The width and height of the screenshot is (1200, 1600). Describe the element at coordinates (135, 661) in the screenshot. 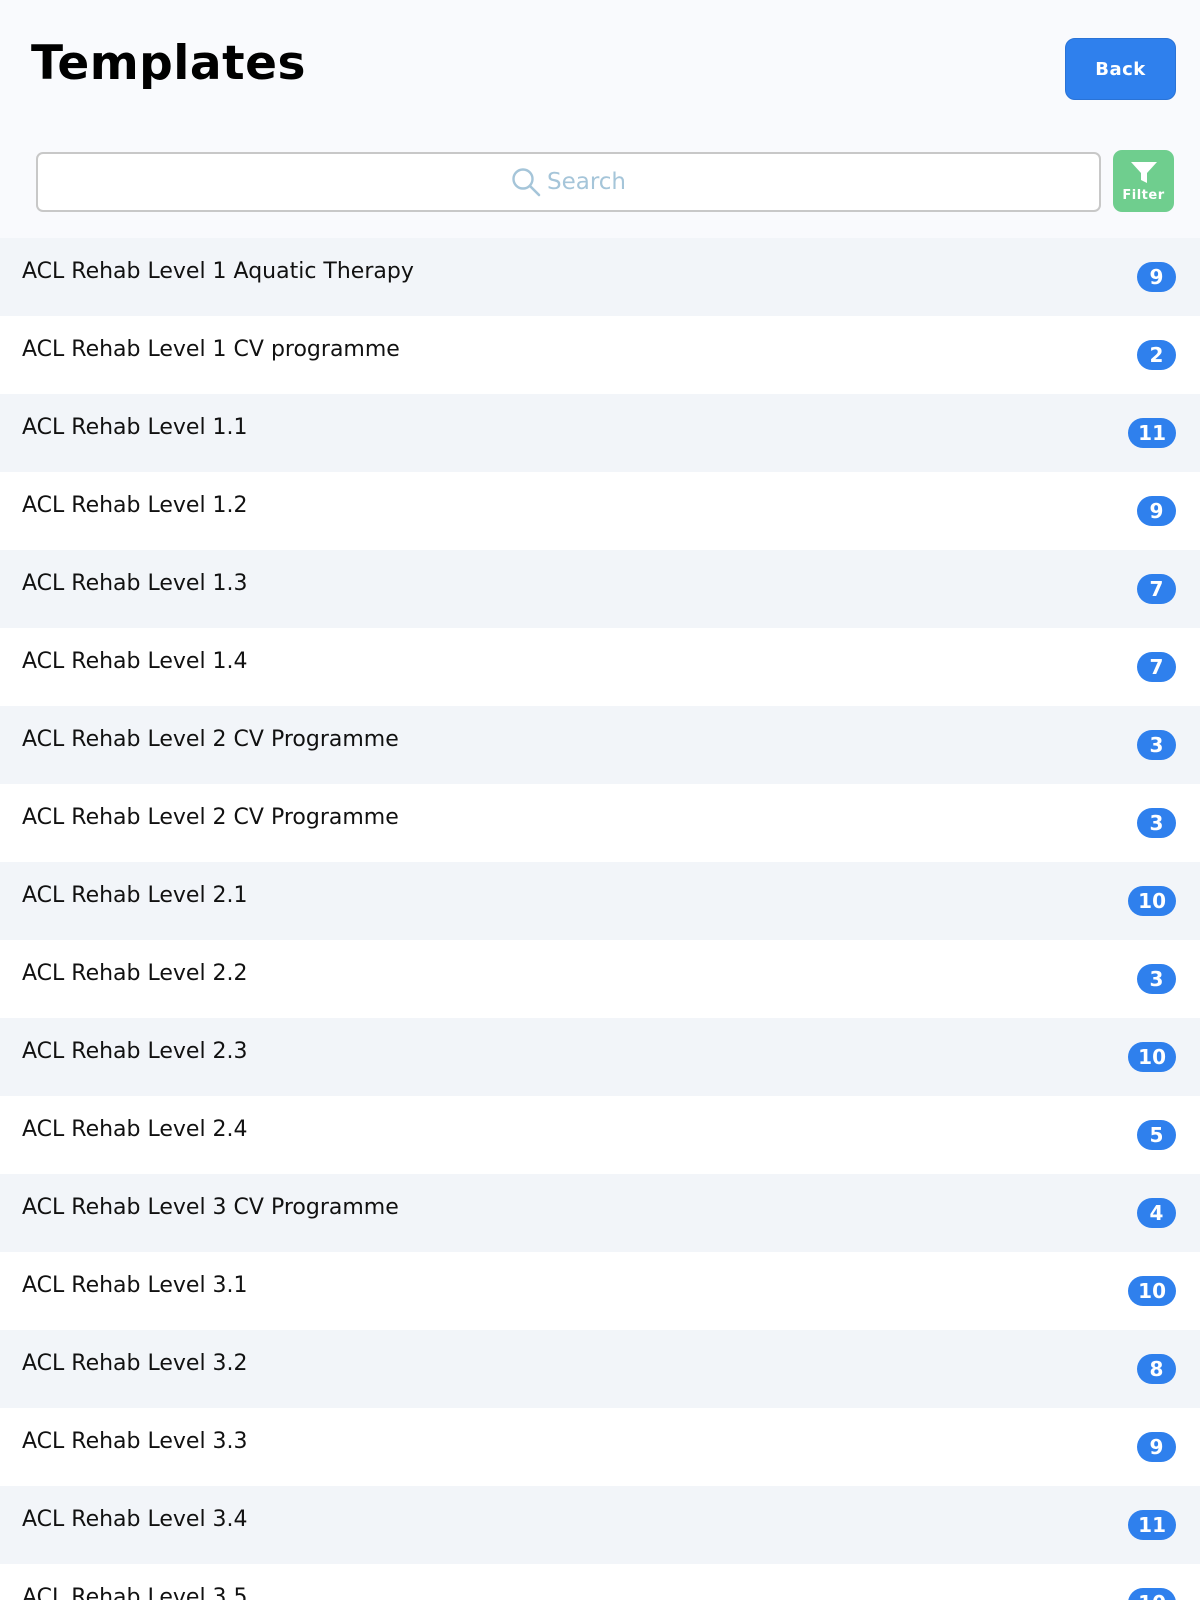

I see `template-name: ACL Rehab Level 1.4` at that location.